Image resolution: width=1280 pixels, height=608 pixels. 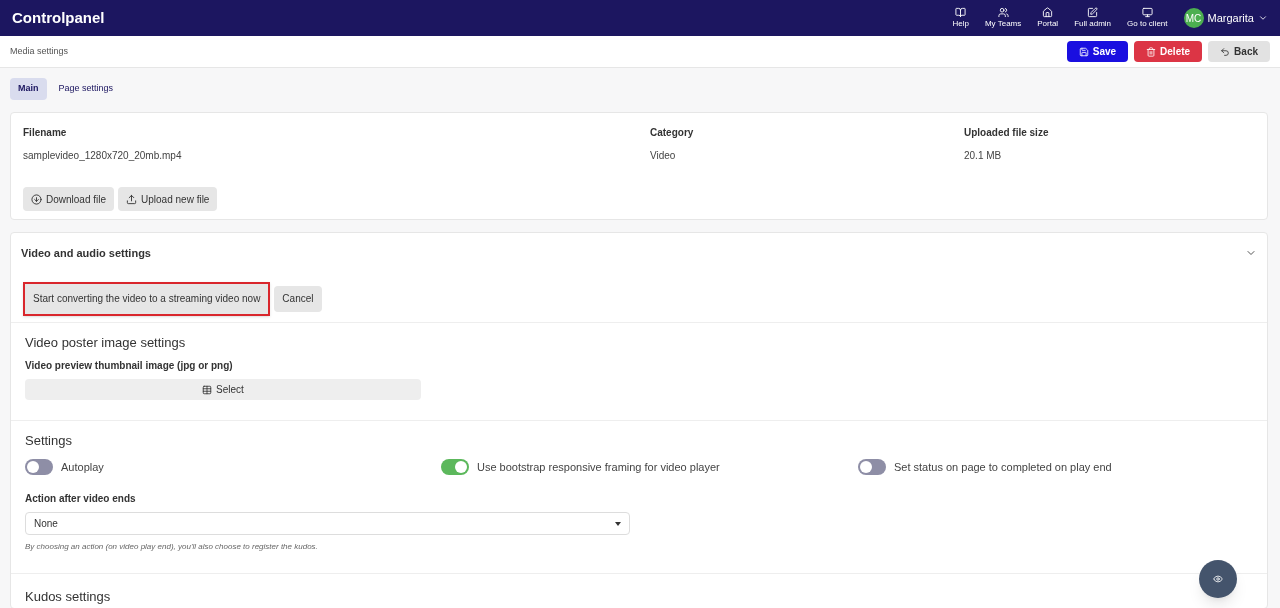 What do you see at coordinates (69, 199) in the screenshot?
I see `file-button: Download file` at bounding box center [69, 199].